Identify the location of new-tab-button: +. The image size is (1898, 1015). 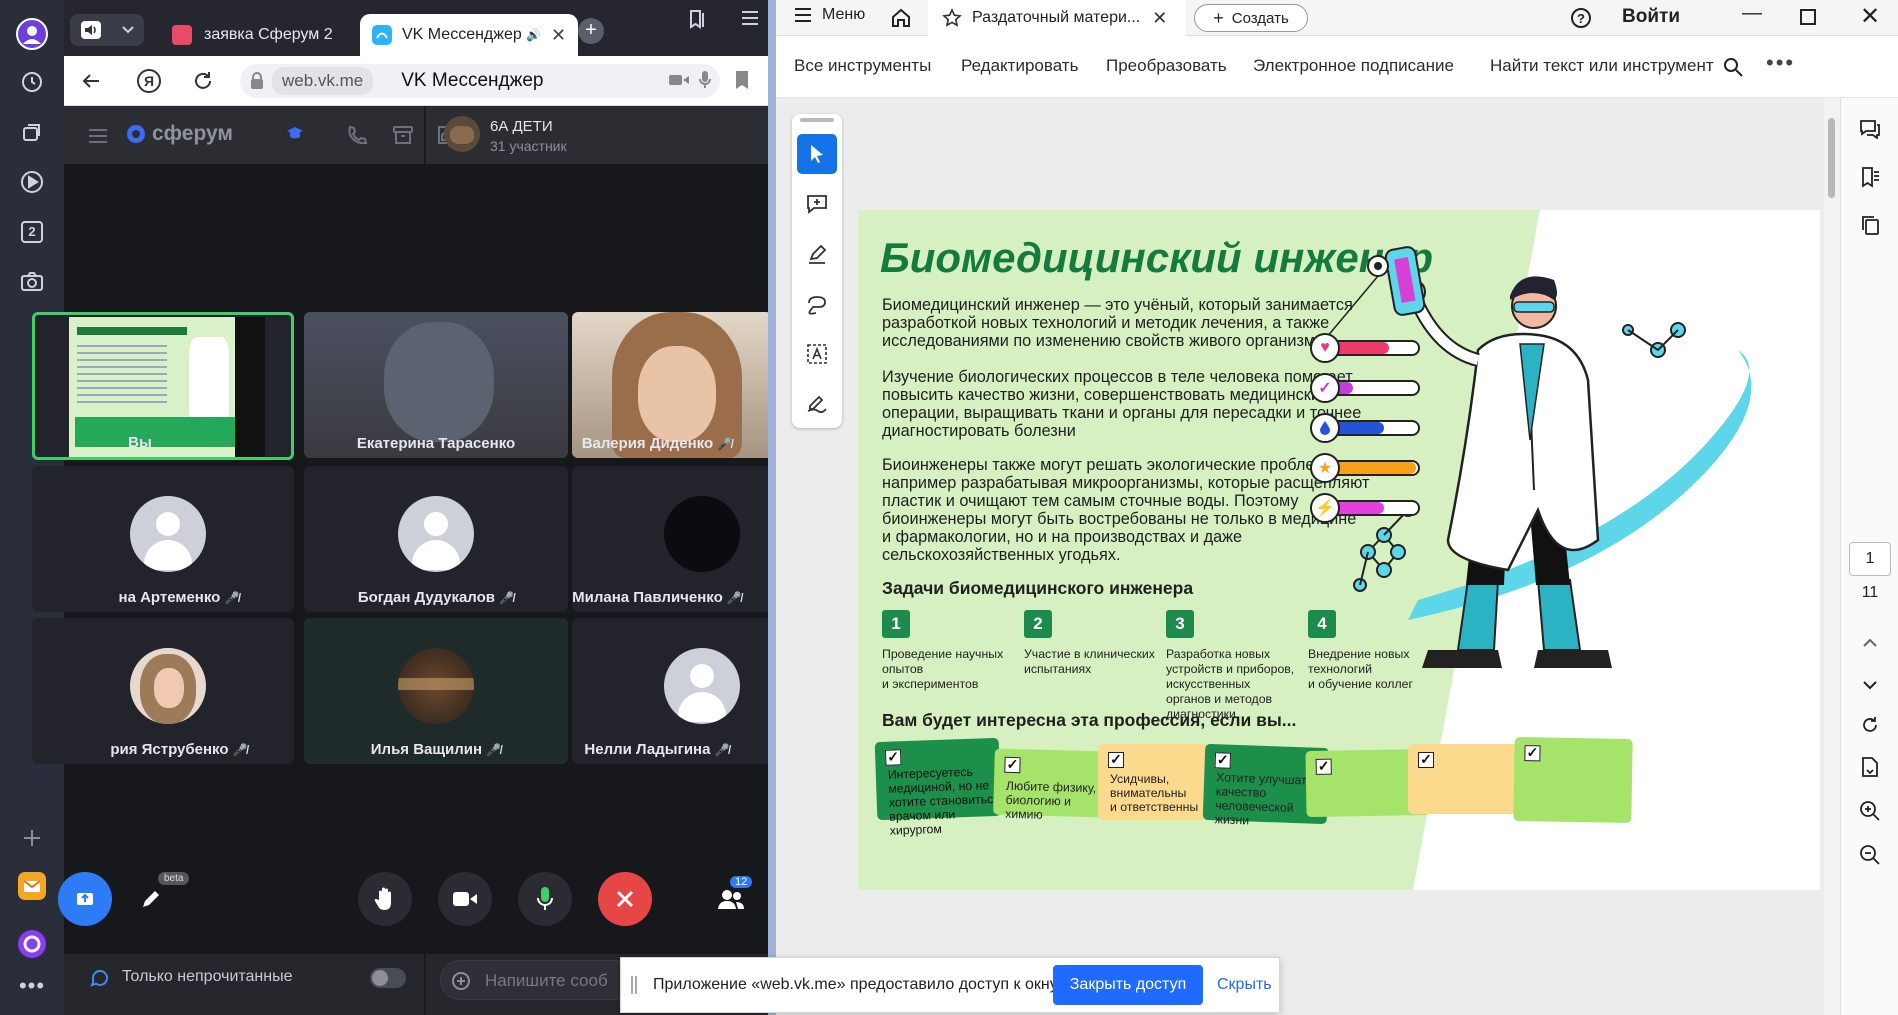
(591, 31).